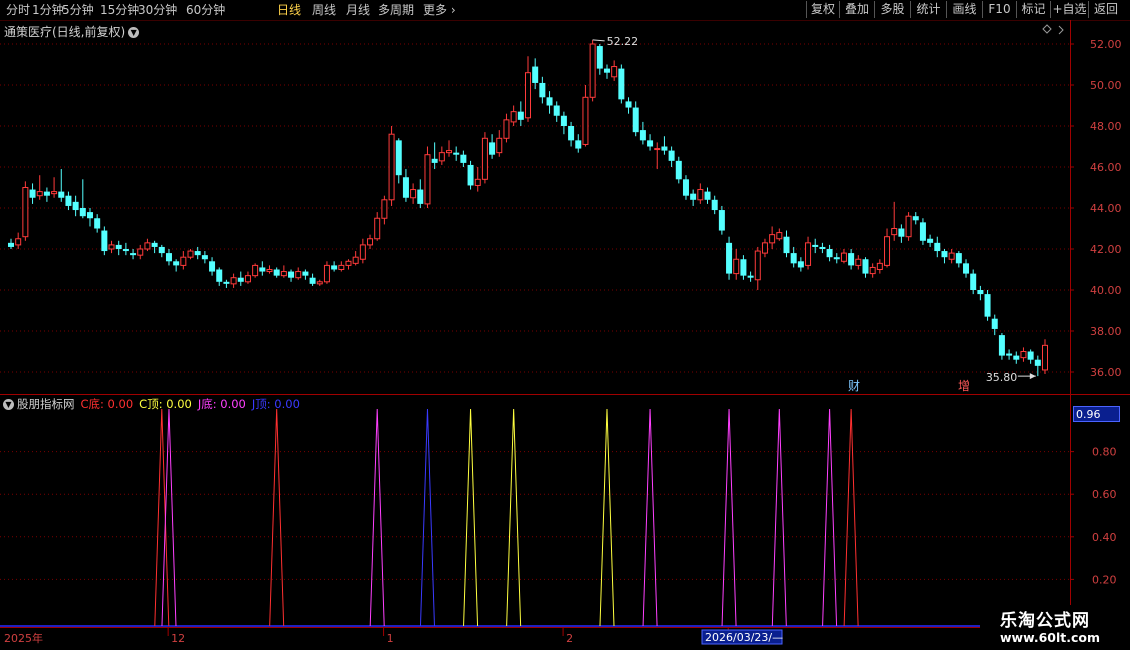 The width and height of the screenshot is (1130, 650). What do you see at coordinates (1106, 44) in the screenshot?
I see `price-tick-label: 52.00` at bounding box center [1106, 44].